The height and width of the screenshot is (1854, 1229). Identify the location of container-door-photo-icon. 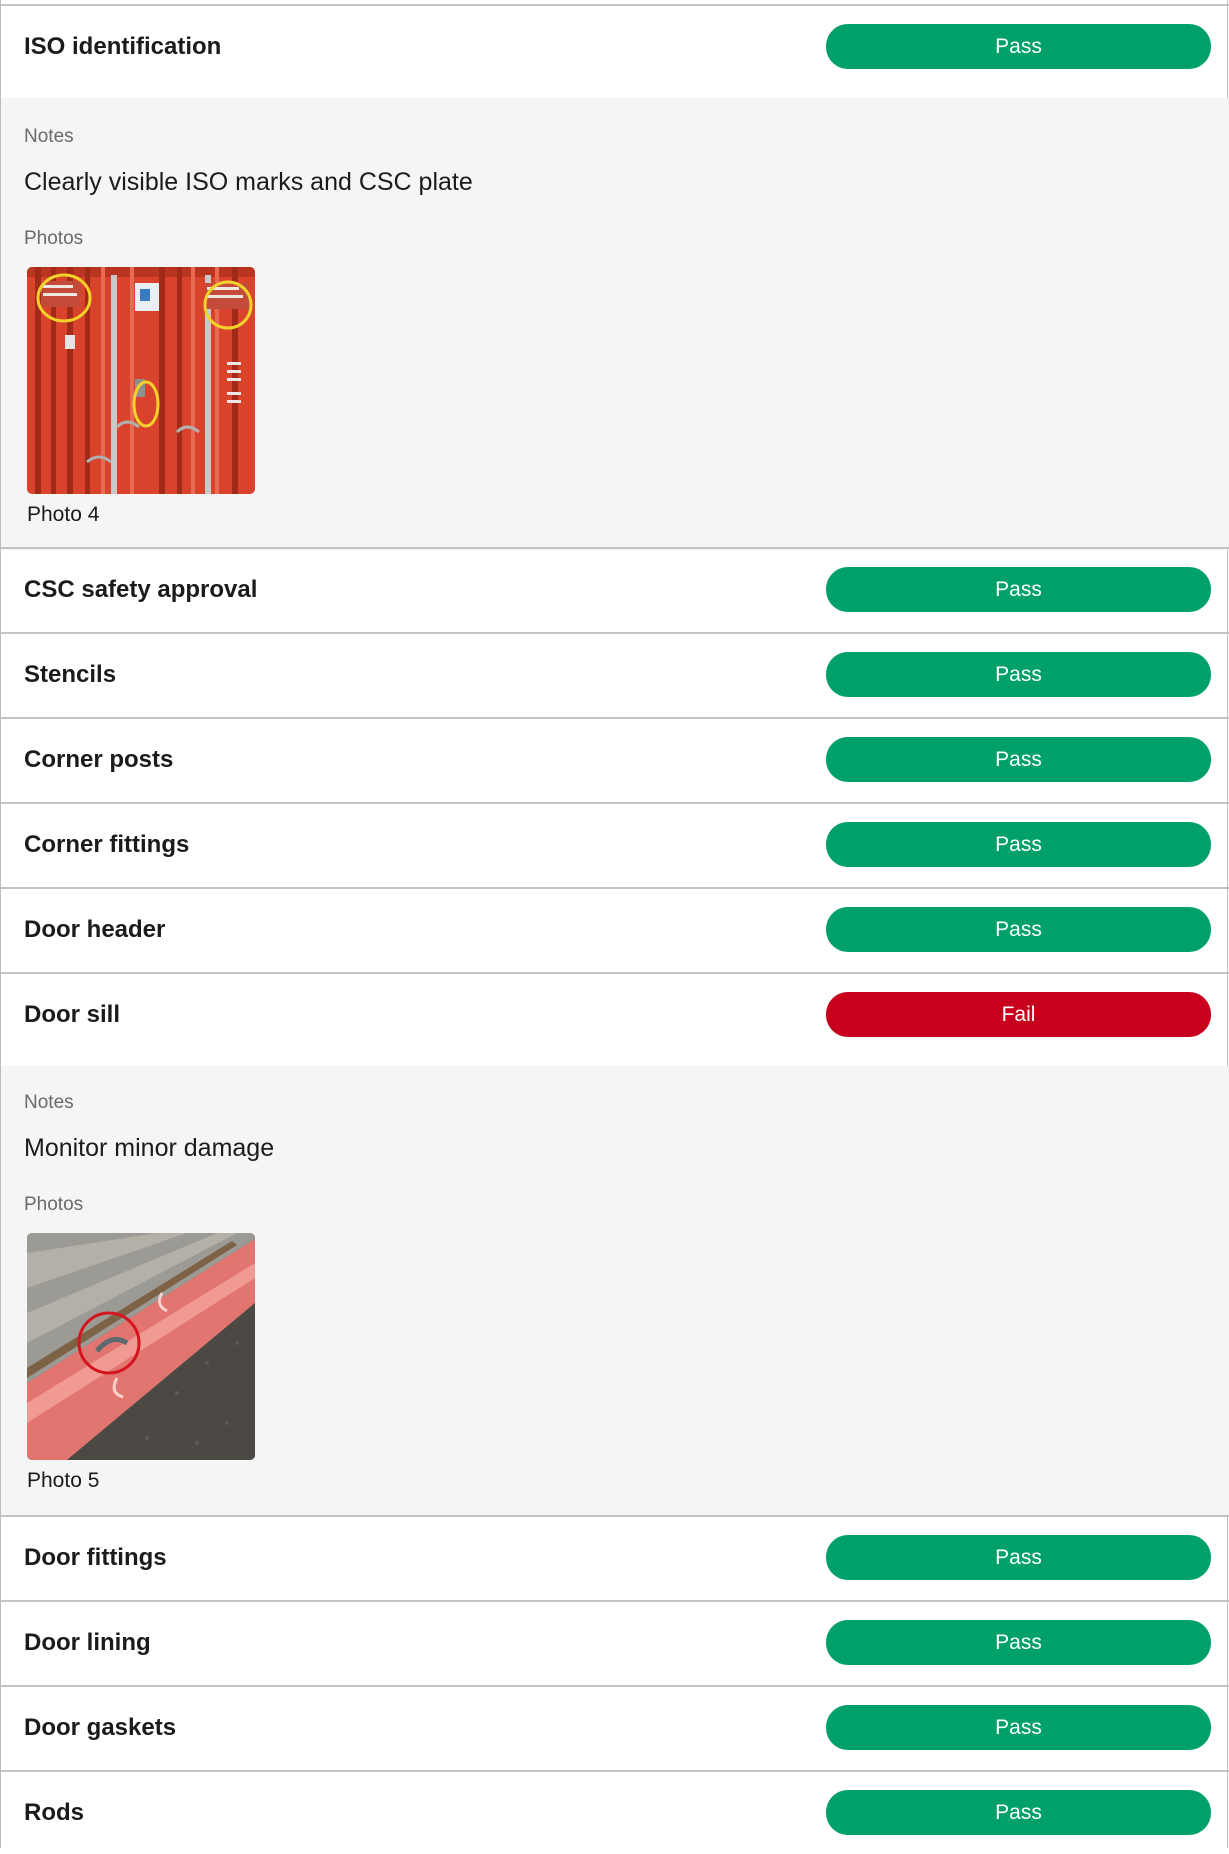
(141, 380).